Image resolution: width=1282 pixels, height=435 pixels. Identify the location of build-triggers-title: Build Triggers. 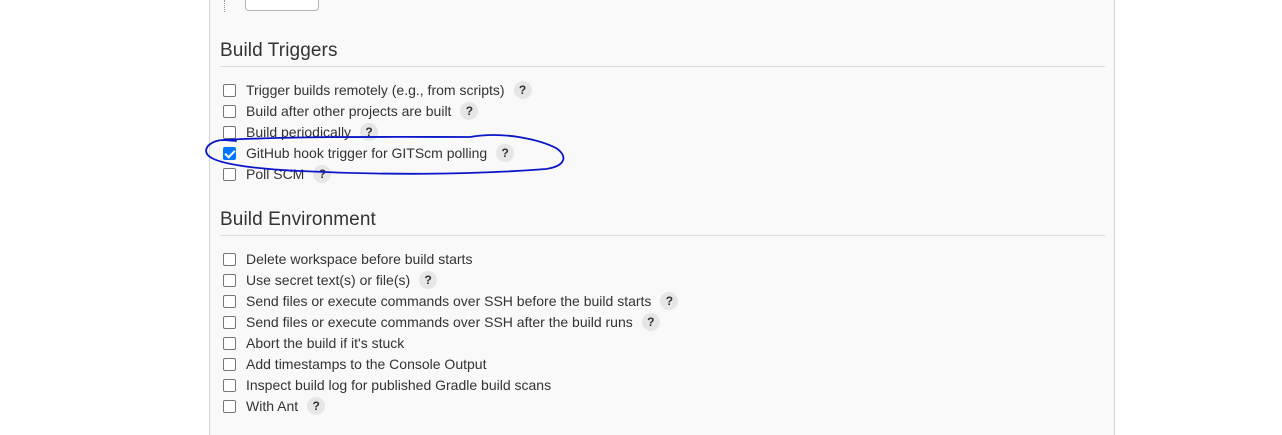
(279, 50).